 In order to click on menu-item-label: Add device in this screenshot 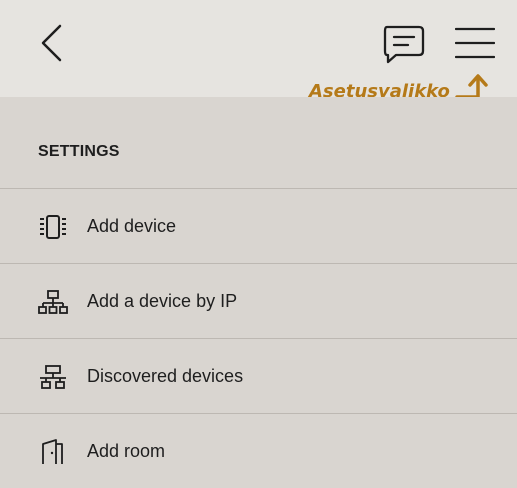, I will do `click(132, 226)`.